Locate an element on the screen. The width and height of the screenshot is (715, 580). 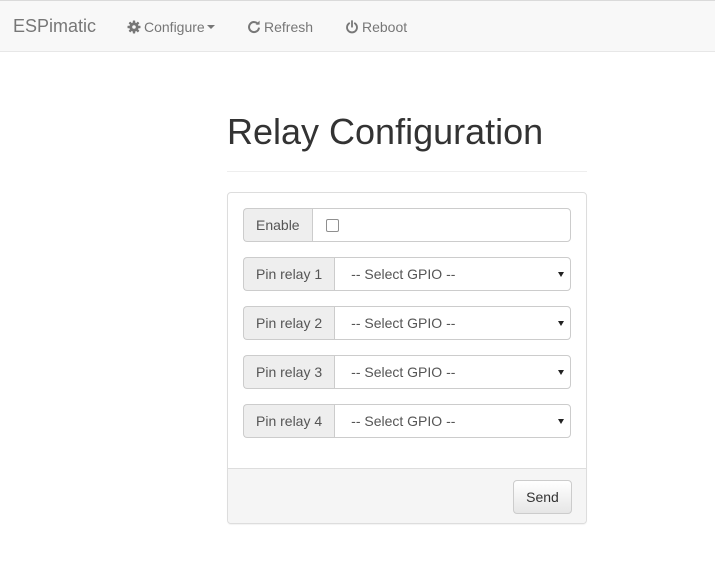
send-button: Send is located at coordinates (542, 497).